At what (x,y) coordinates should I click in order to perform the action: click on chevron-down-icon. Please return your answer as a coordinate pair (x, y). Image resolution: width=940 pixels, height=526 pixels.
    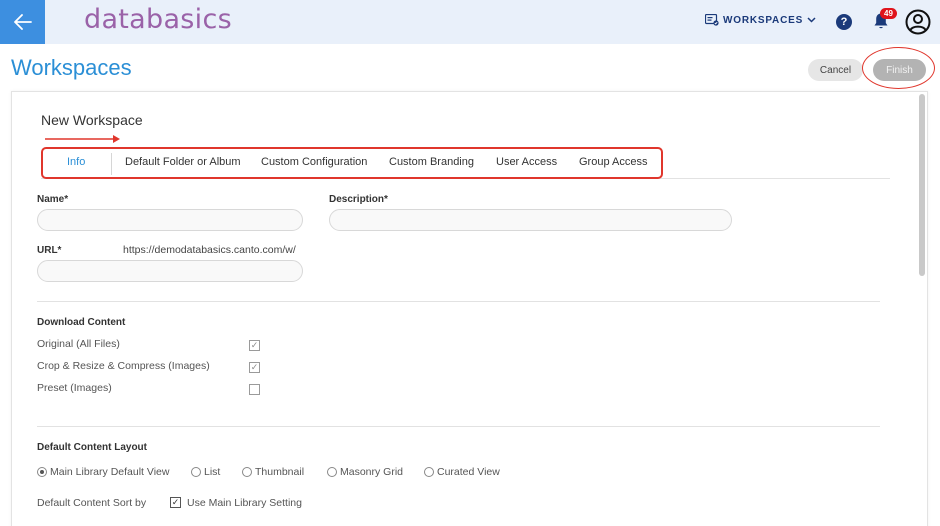
    Looking at the image, I should click on (811, 20).